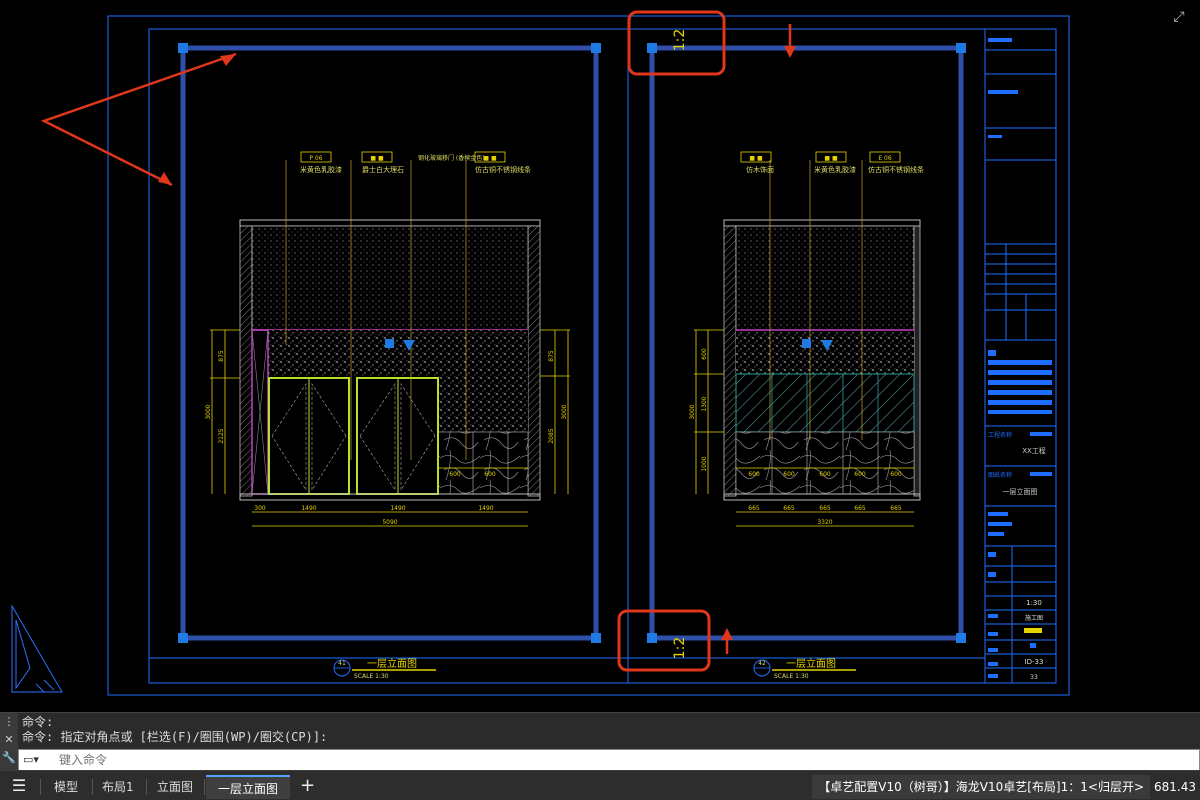 This screenshot has height=800, width=1200. I want to click on command-input-box: ▭▾, so click(609, 760).